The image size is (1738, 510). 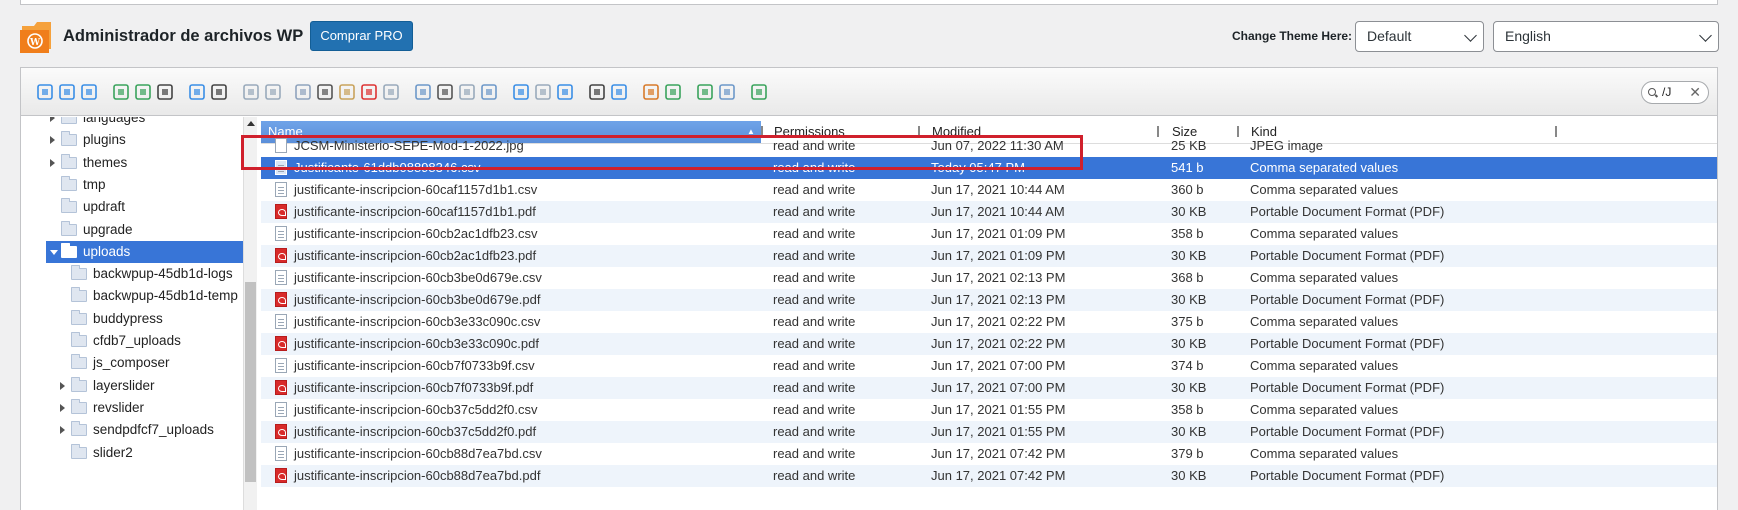 What do you see at coordinates (1528, 36) in the screenshot?
I see `language-select-value: English` at bounding box center [1528, 36].